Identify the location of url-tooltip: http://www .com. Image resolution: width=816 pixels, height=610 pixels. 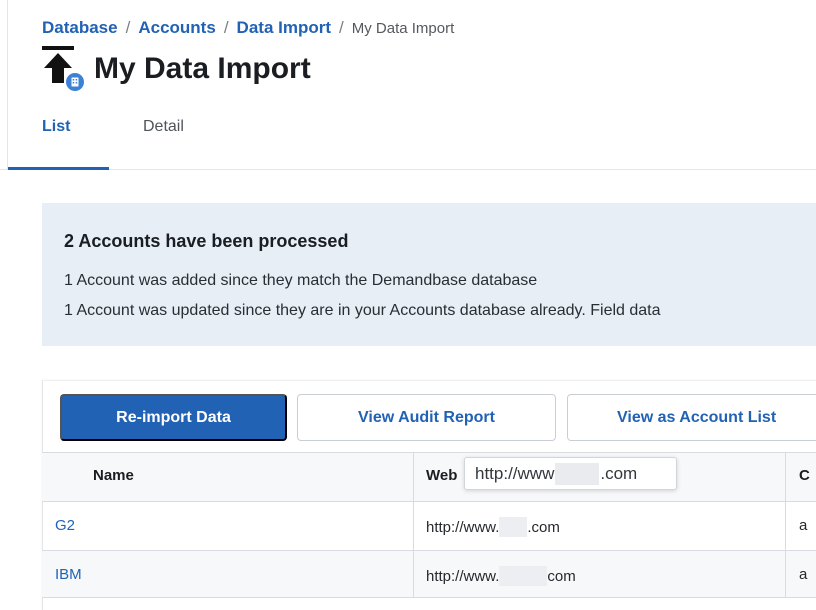
(570, 473).